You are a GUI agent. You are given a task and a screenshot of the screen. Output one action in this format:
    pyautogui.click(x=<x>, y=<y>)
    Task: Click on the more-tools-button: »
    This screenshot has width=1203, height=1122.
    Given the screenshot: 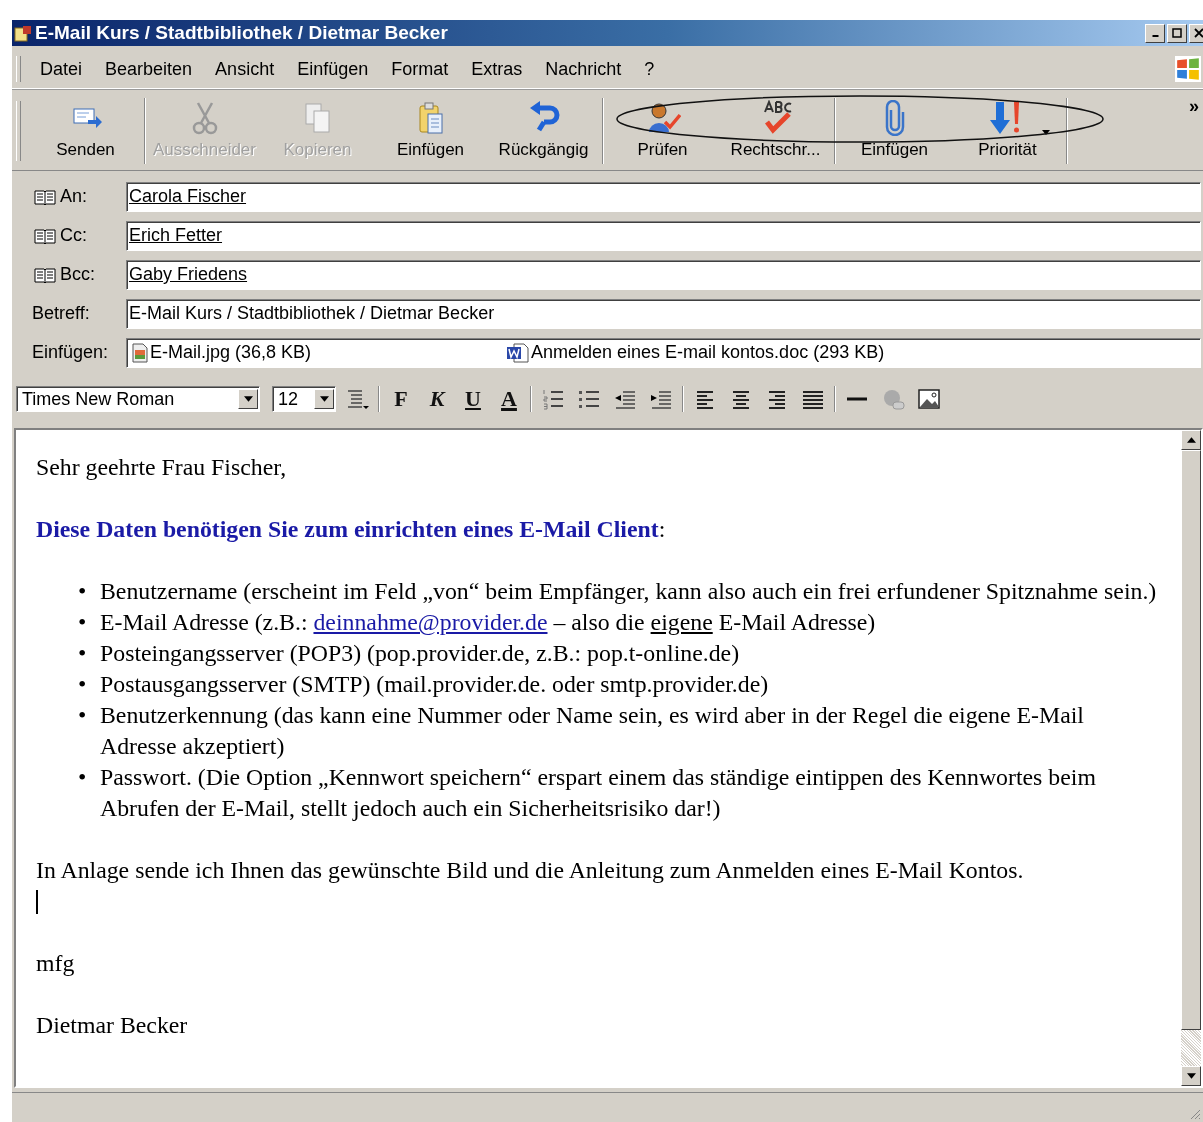 What is the action you would take?
    pyautogui.click(x=1194, y=106)
    